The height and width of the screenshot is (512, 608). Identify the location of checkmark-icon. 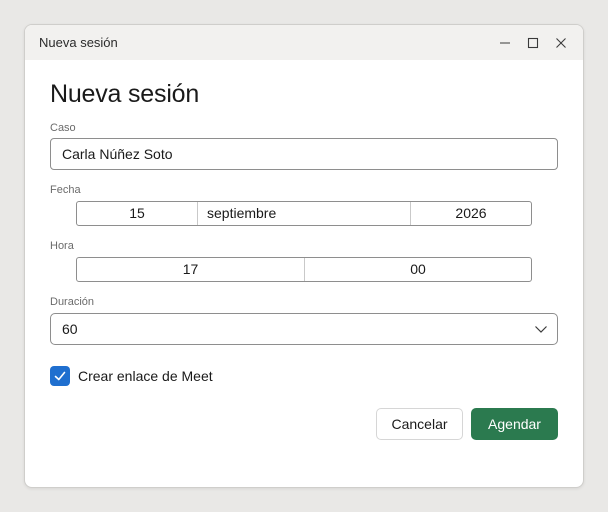
(60, 376).